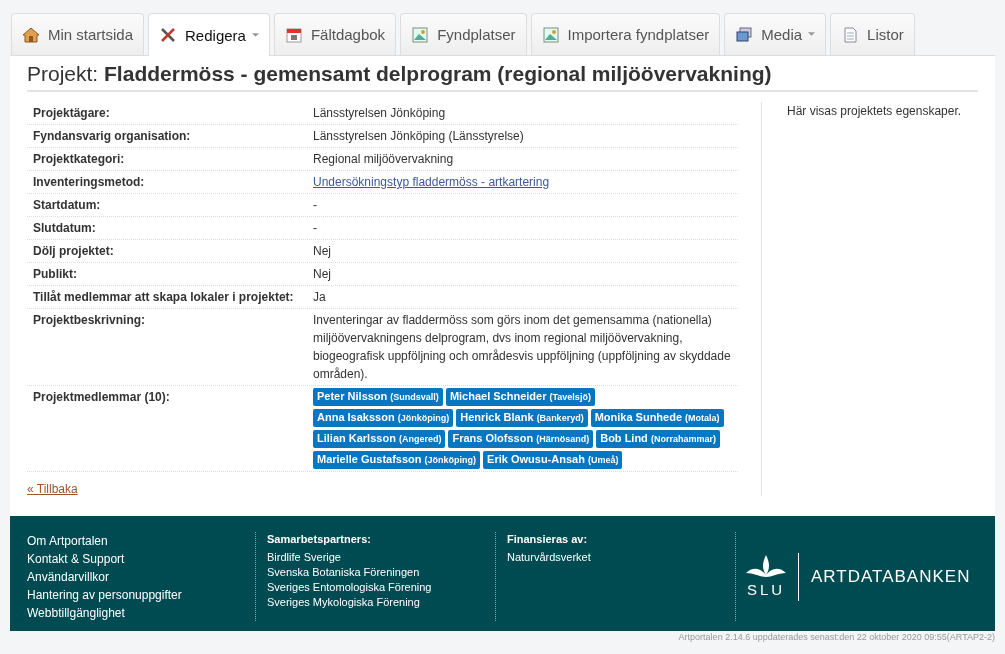 The image size is (1005, 654). What do you see at coordinates (141, 577) in the screenshot?
I see `footer-link: Användarvillkor` at bounding box center [141, 577].